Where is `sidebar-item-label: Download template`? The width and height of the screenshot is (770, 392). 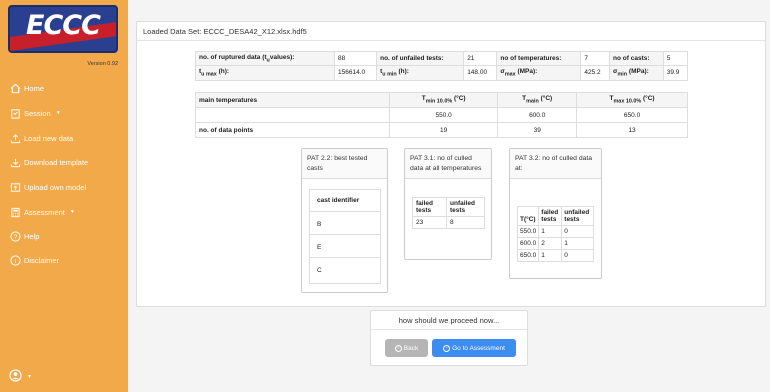
sidebar-item-label: Download template is located at coordinates (56, 162).